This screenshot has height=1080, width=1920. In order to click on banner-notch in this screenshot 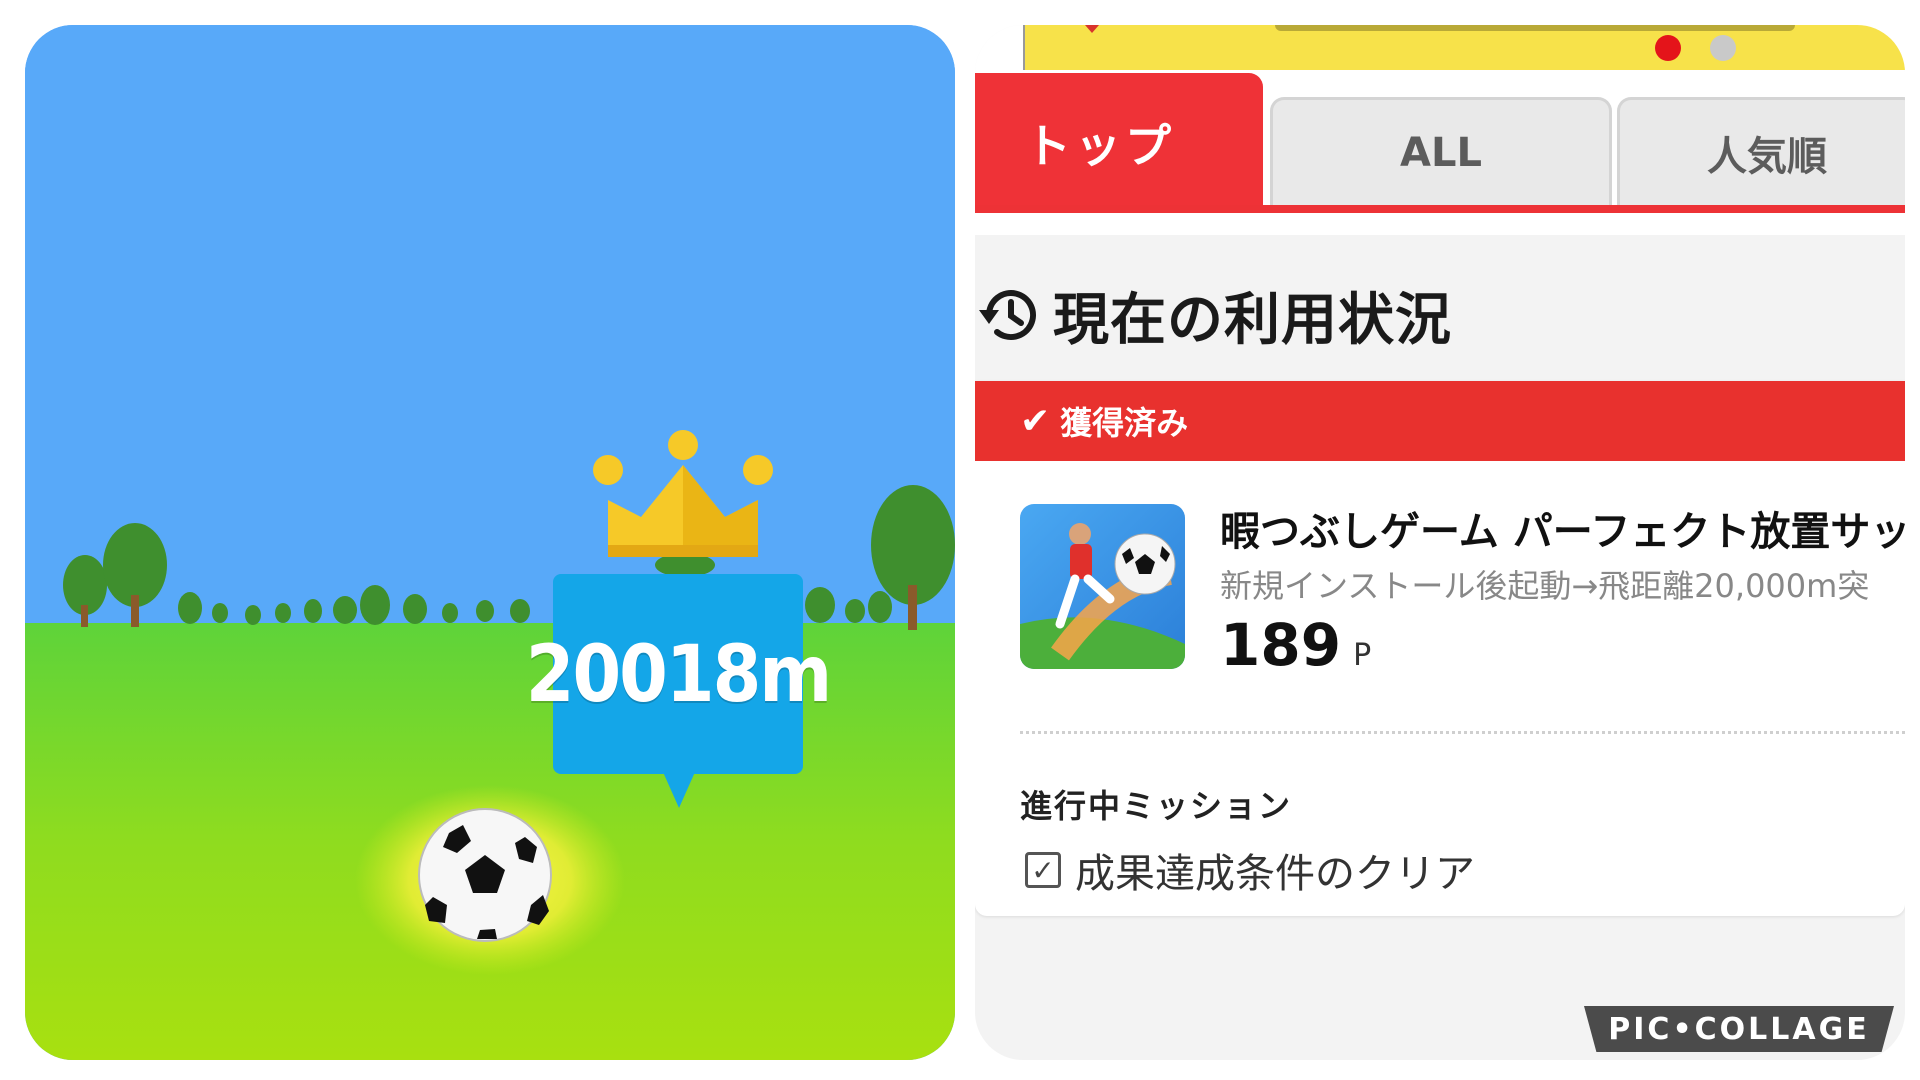, I will do `click(1092, 29)`.